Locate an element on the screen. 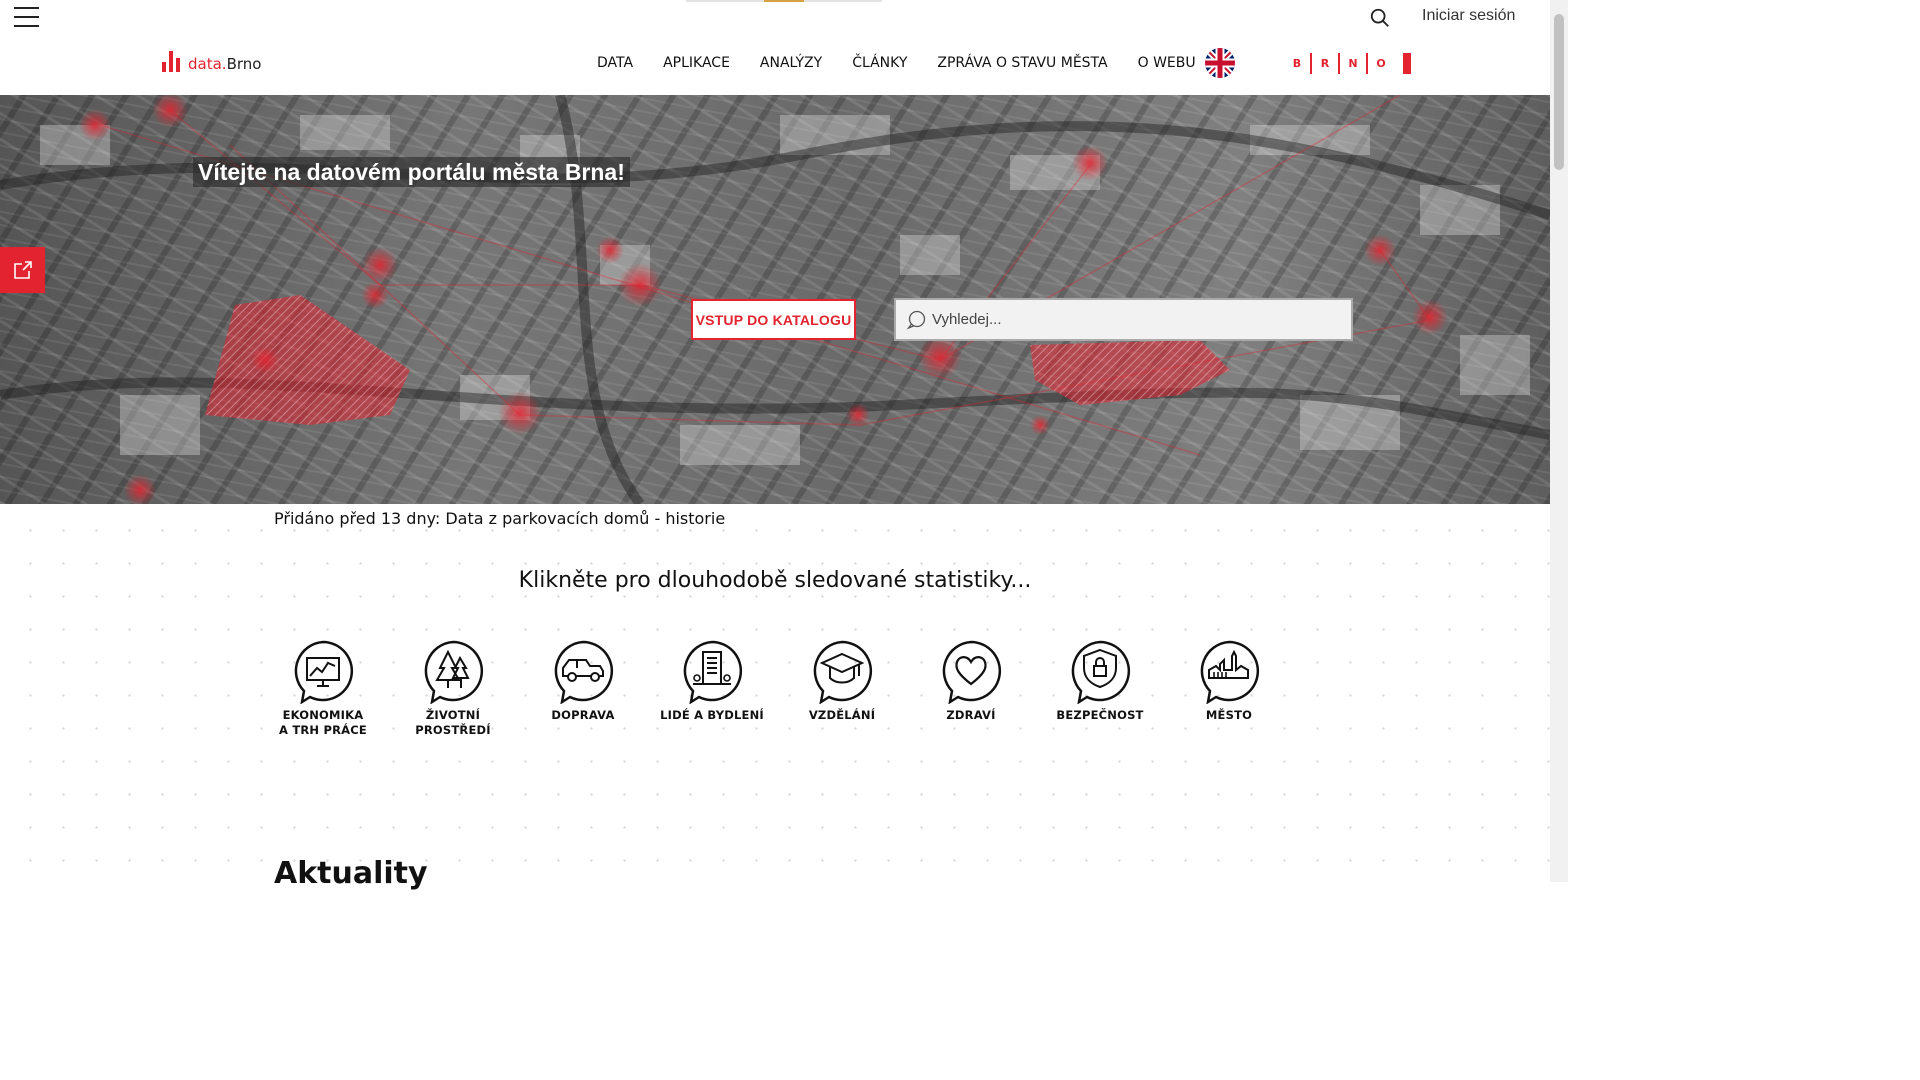  stat-health-line1: ZDRAVÍ is located at coordinates (971, 715).